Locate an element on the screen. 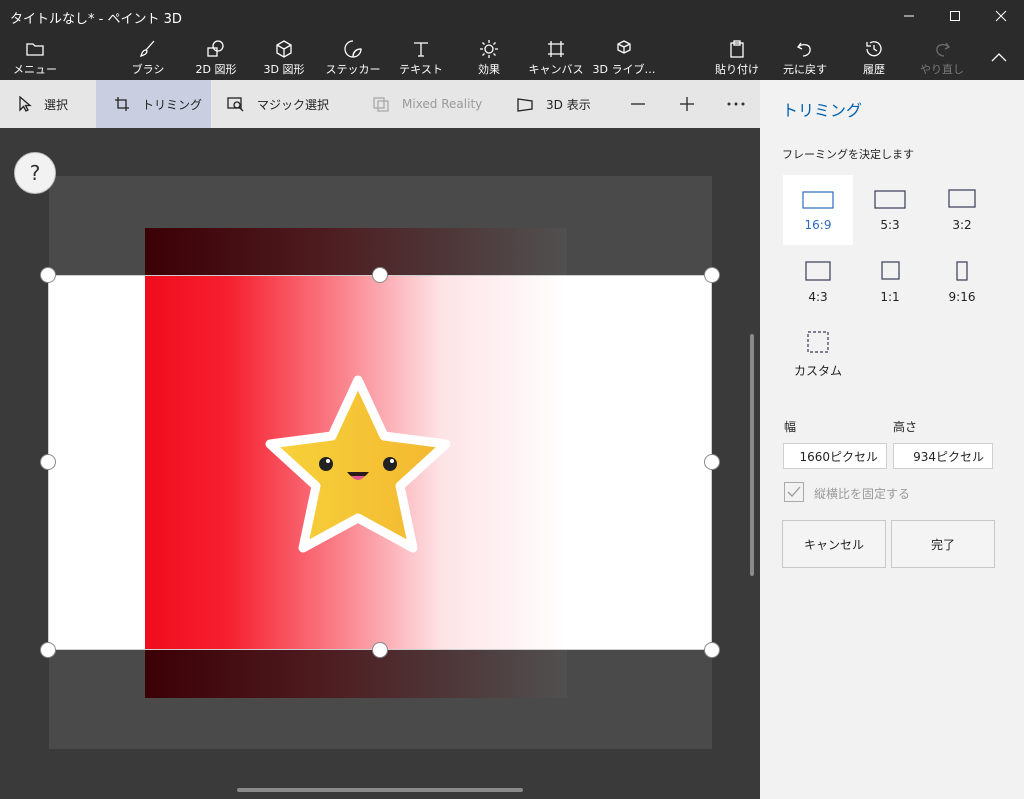  select-label: 選択 is located at coordinates (56, 104).